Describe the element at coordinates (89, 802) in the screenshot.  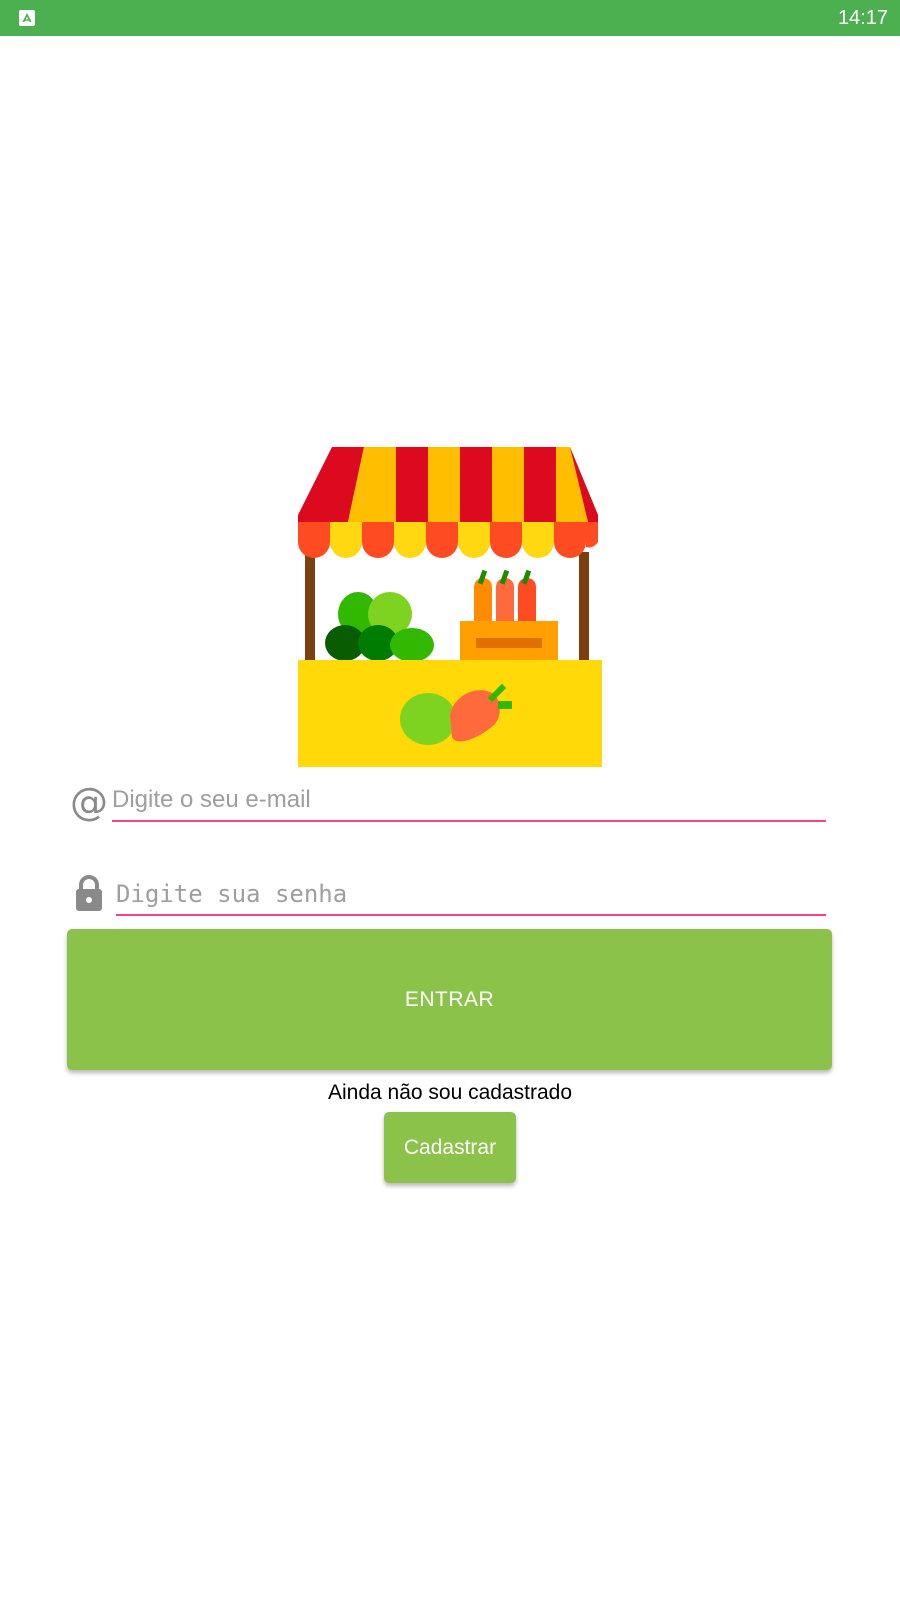
I see `at-sign-icon: @` at that location.